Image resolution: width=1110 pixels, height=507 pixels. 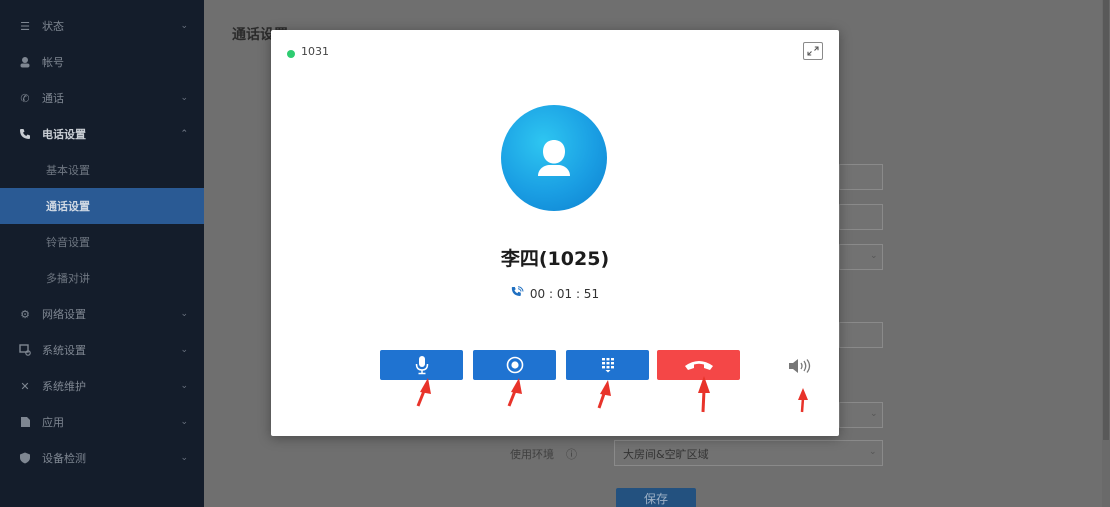 I want to click on sidebar-subitem-label: 多播对讲, so click(x=68, y=278).